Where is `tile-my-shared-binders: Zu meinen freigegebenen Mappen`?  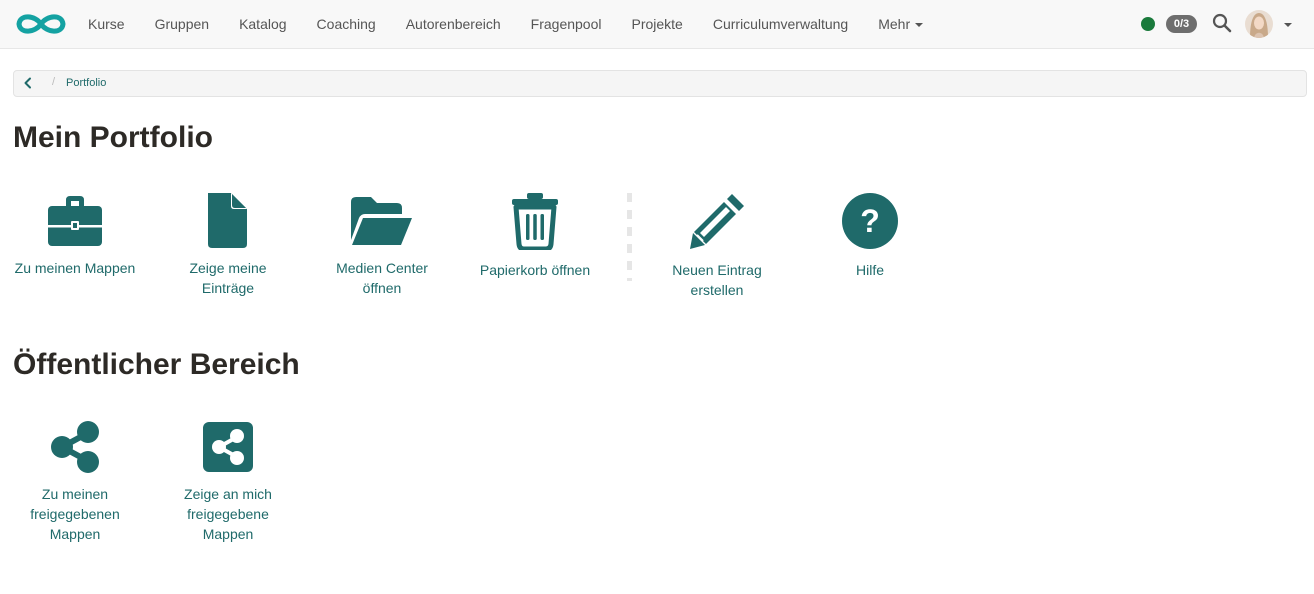 tile-my-shared-binders: Zu meinen freigegebenen Mappen is located at coordinates (75, 482).